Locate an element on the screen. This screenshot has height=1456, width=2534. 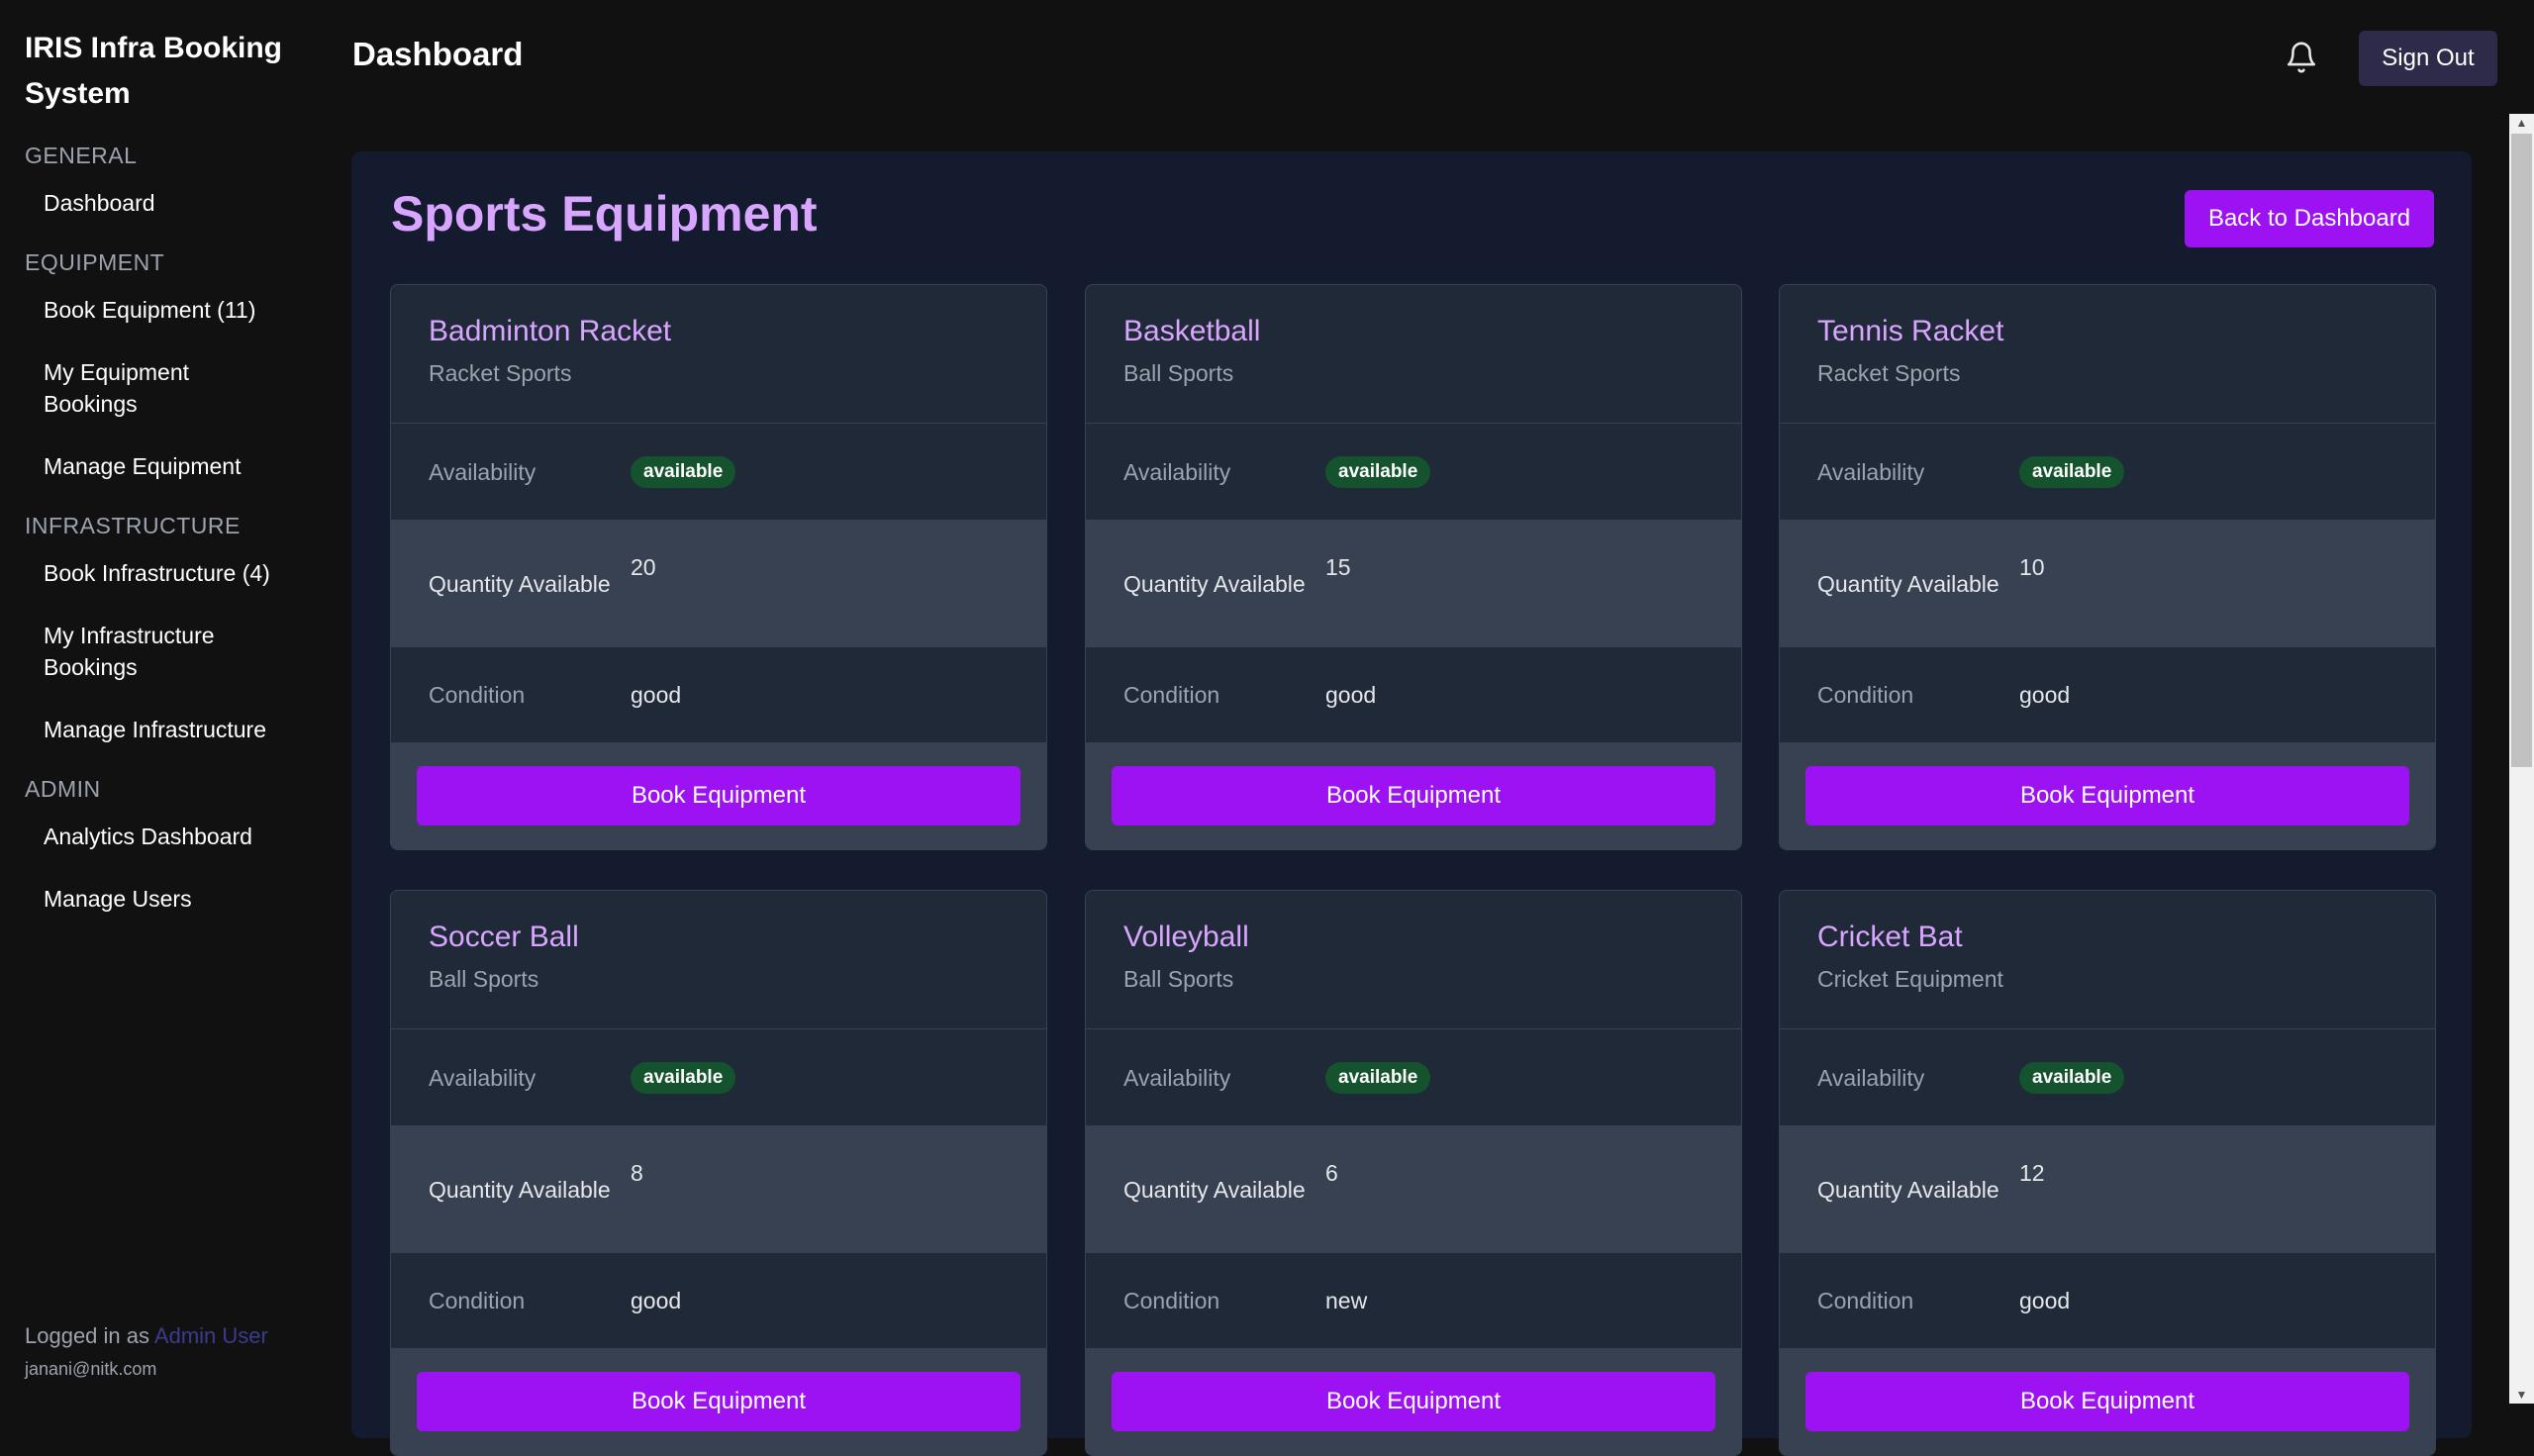
card-header: Soccer Ball Ball Sports is located at coordinates (718, 960).